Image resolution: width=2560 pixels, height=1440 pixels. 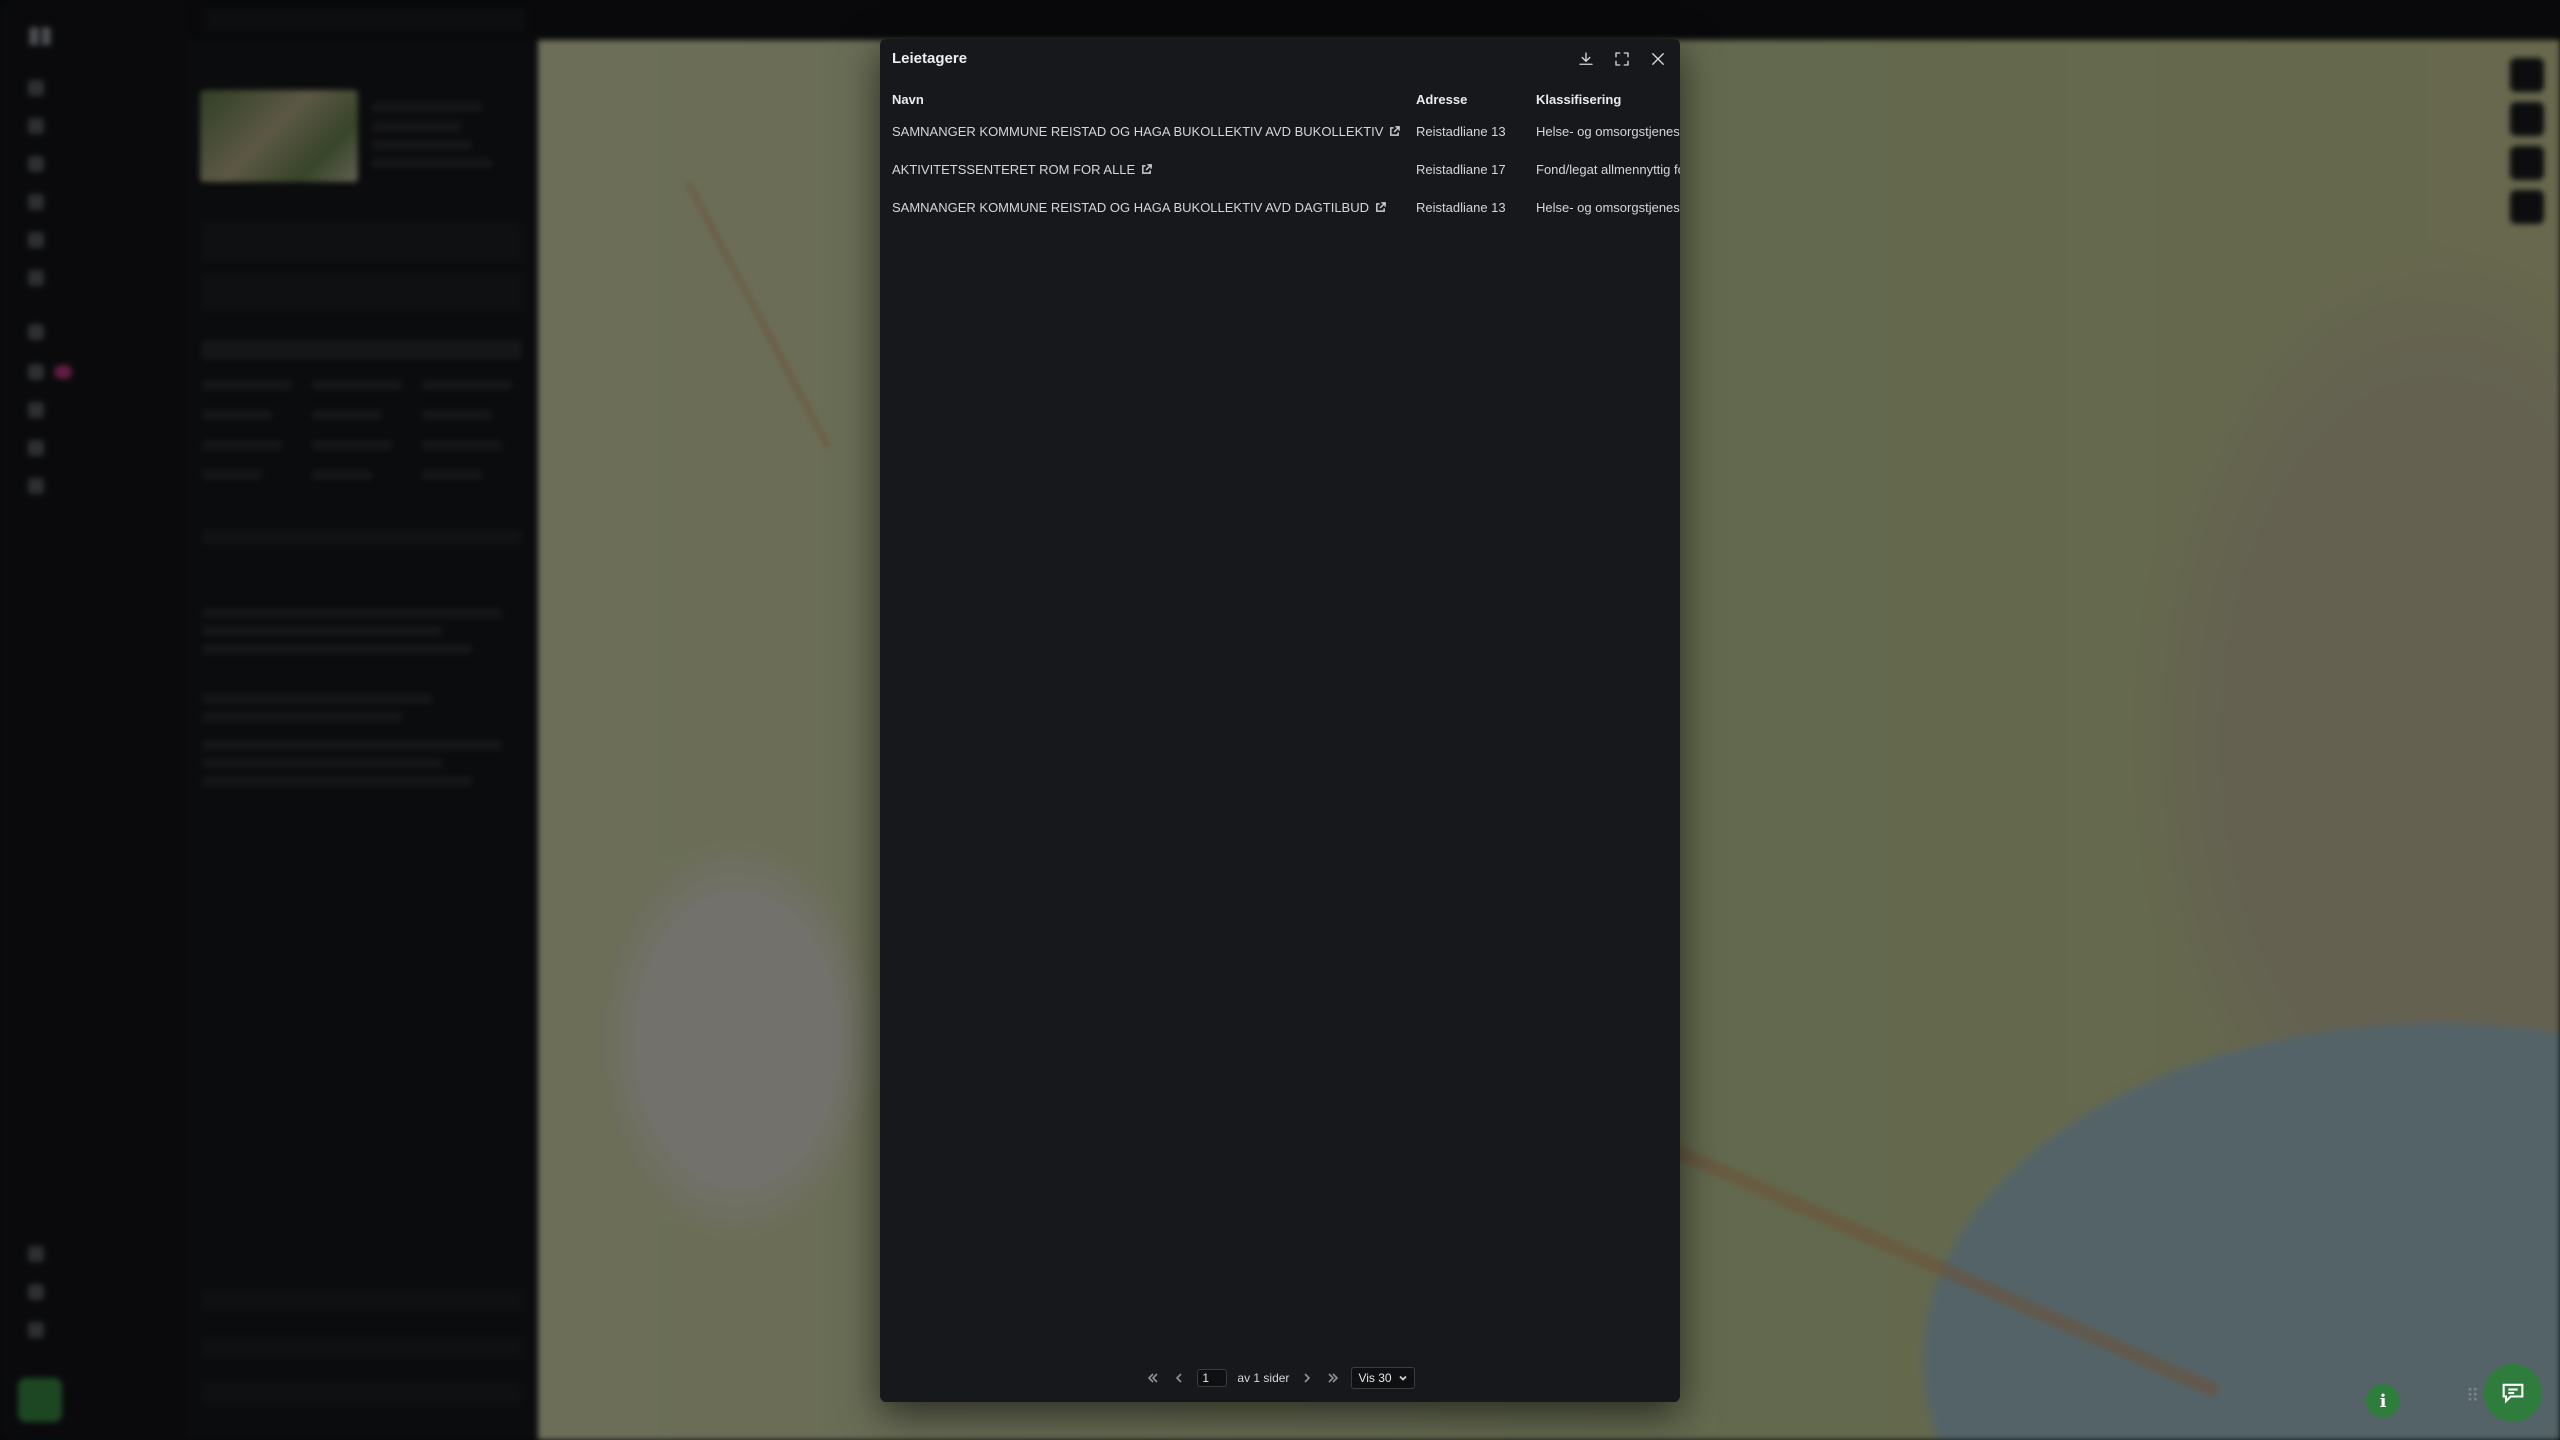 I want to click on pagination: av 1 sider Vis 30, so click(x=1280, y=1378).